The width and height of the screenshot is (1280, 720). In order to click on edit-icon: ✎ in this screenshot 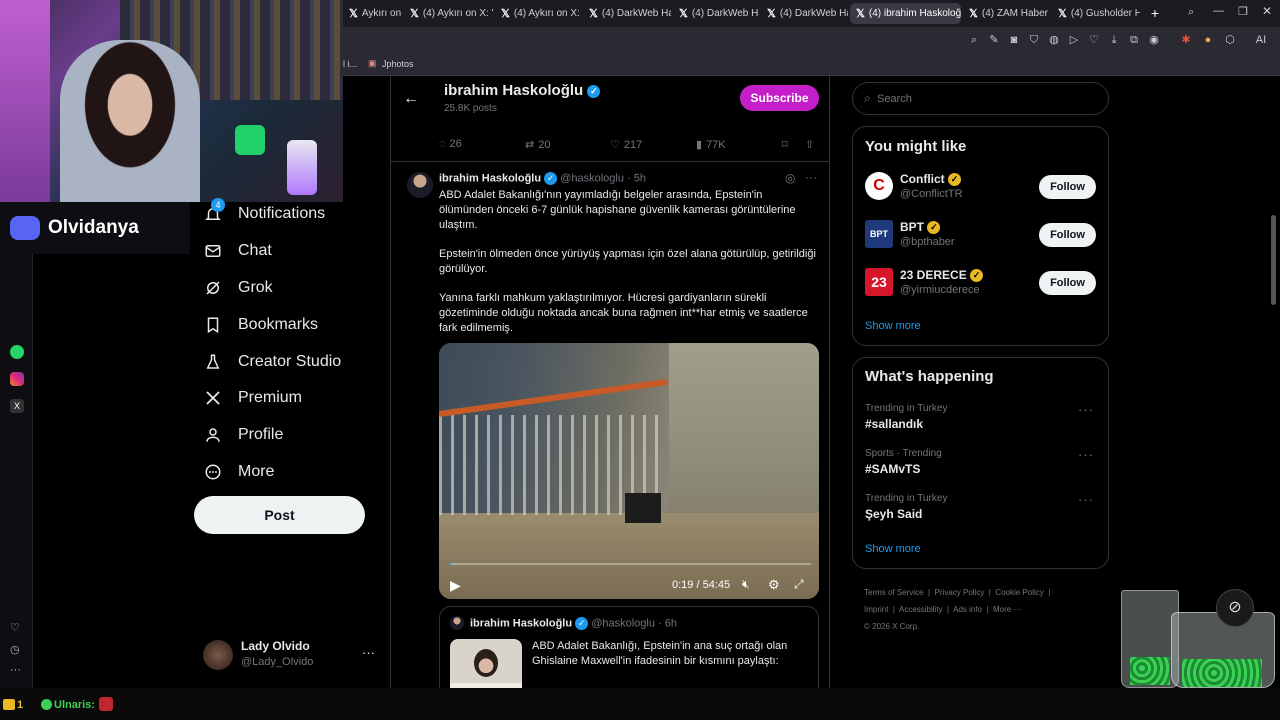, I will do `click(994, 40)`.